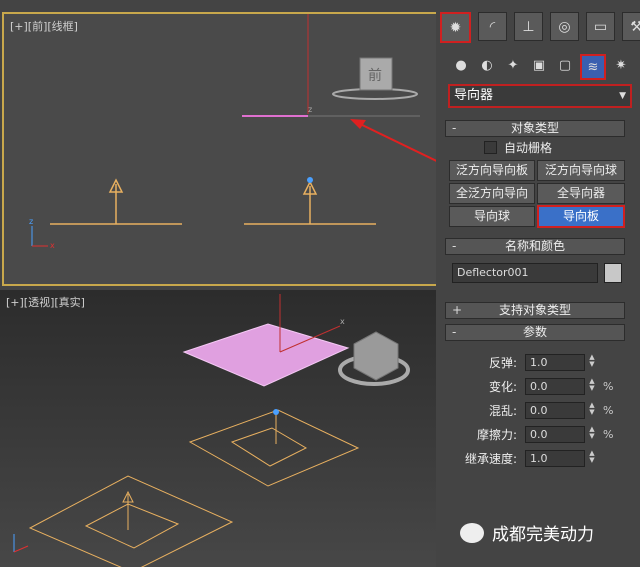  Describe the element at coordinates (593, 67) in the screenshot. I see `spacewarps-icon: ≋` at that location.